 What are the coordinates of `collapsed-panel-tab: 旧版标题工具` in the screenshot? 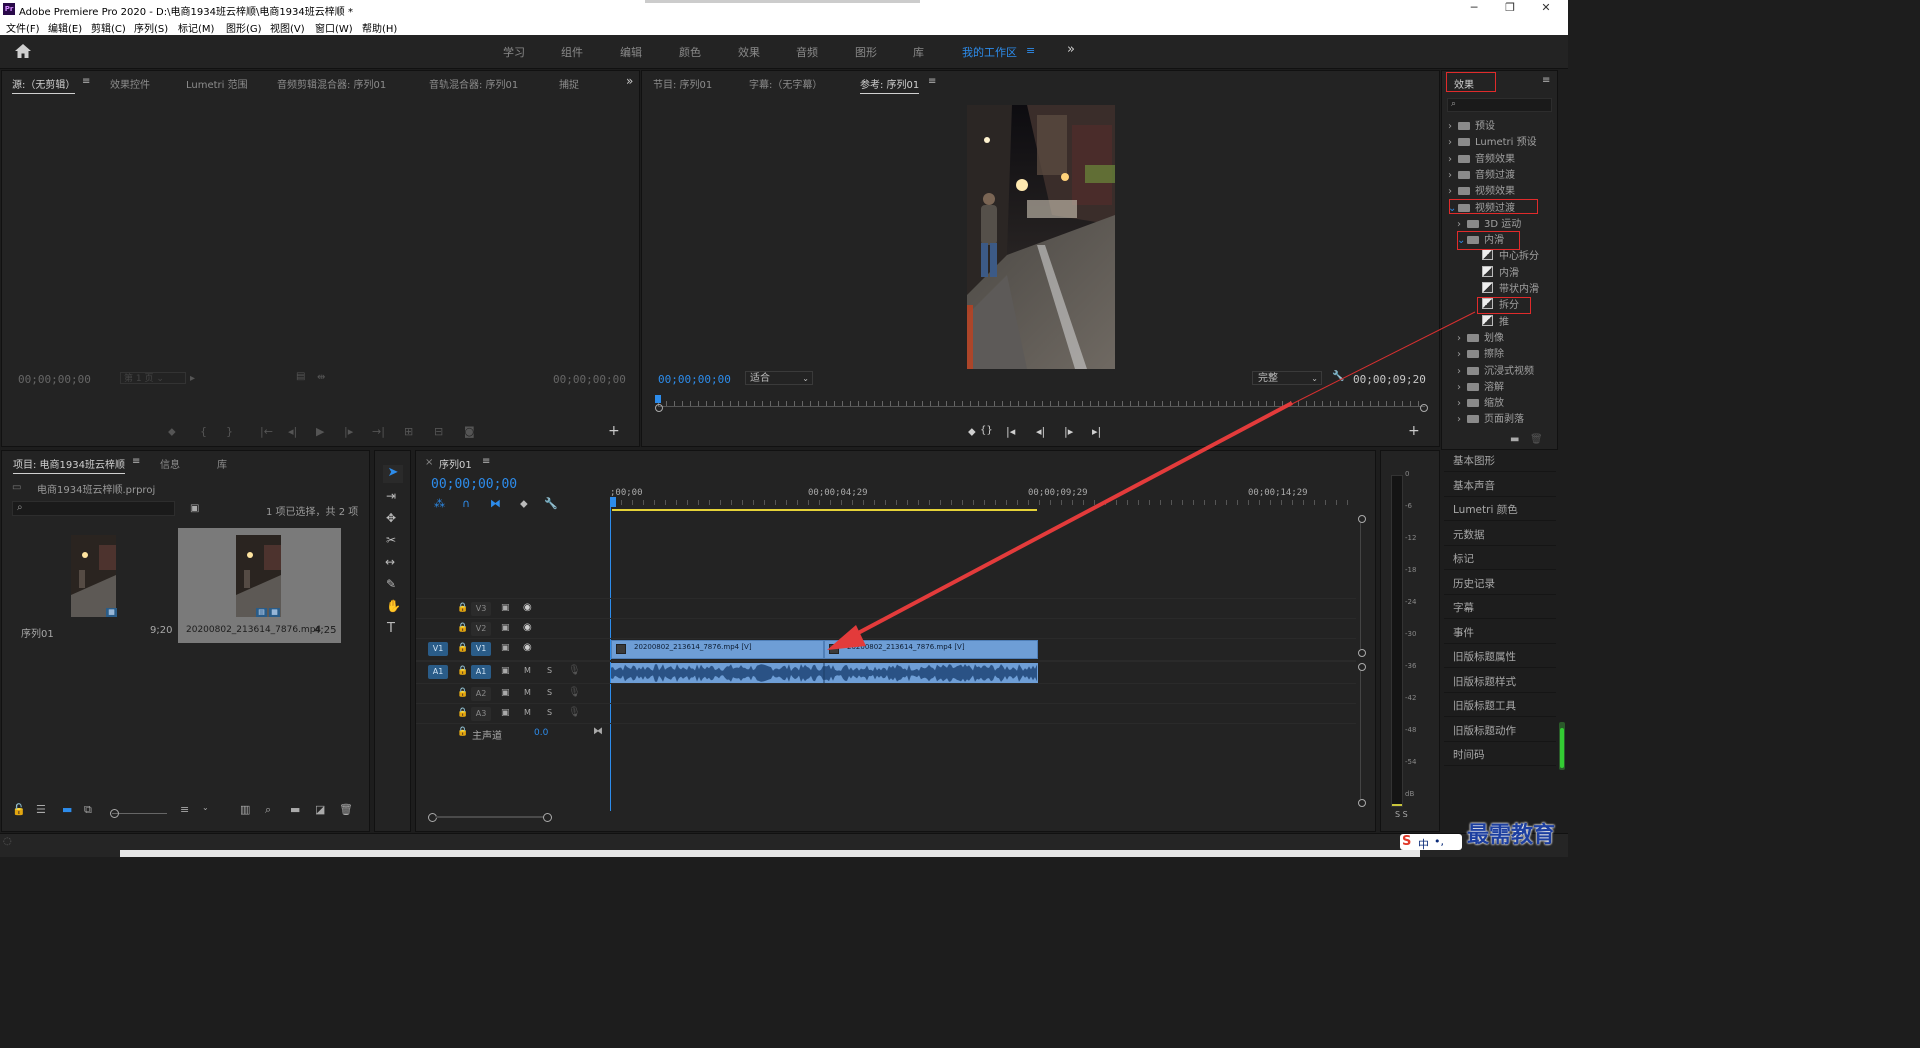 It's located at (1500, 706).